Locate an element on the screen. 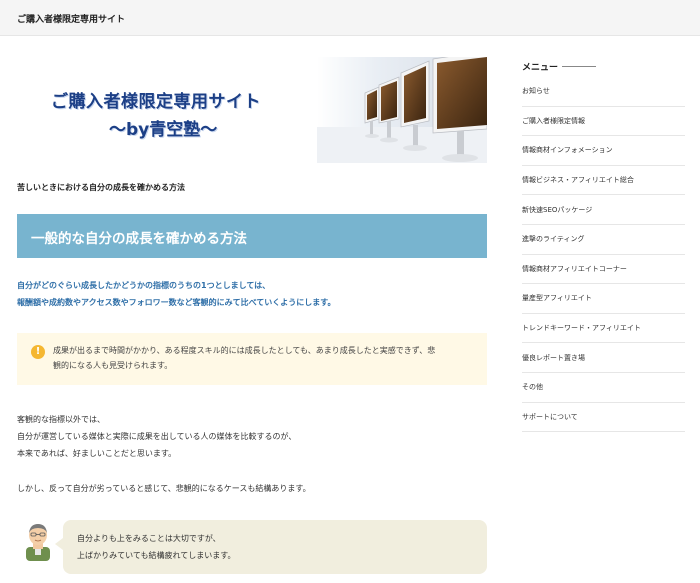  speech-line: 自分よりも上をみることは大切ですが、 is located at coordinates (149, 538).